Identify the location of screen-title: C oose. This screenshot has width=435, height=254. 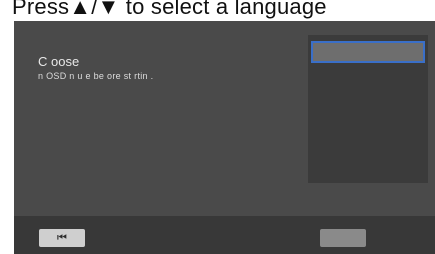
(59, 61).